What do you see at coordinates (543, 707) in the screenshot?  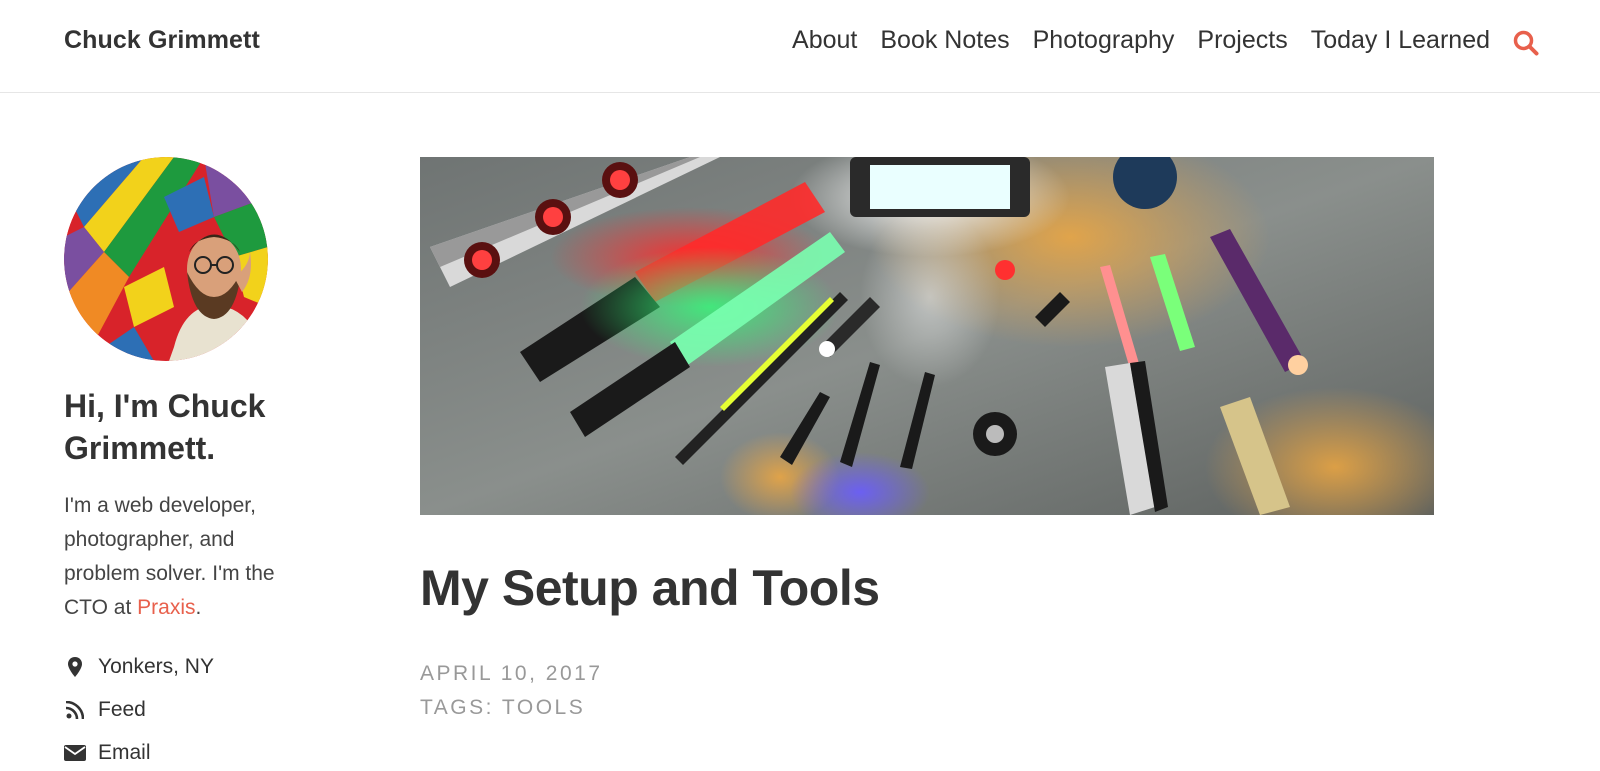 I see `tag-link-tools: TOOLS` at bounding box center [543, 707].